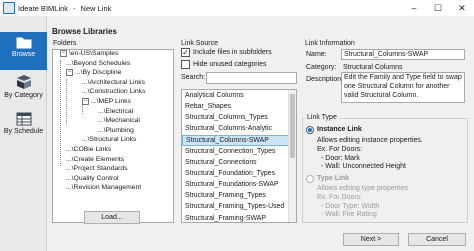  Describe the element at coordinates (381, 95) in the screenshot. I see `description-line: valid Structural Column.` at that location.